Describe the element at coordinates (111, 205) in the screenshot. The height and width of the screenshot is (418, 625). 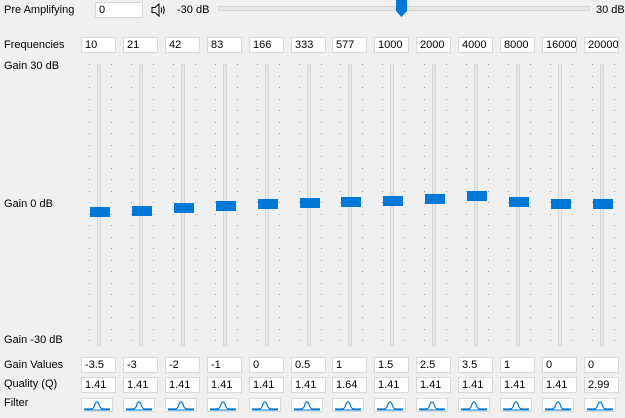
I see `band-tick-marks` at that location.